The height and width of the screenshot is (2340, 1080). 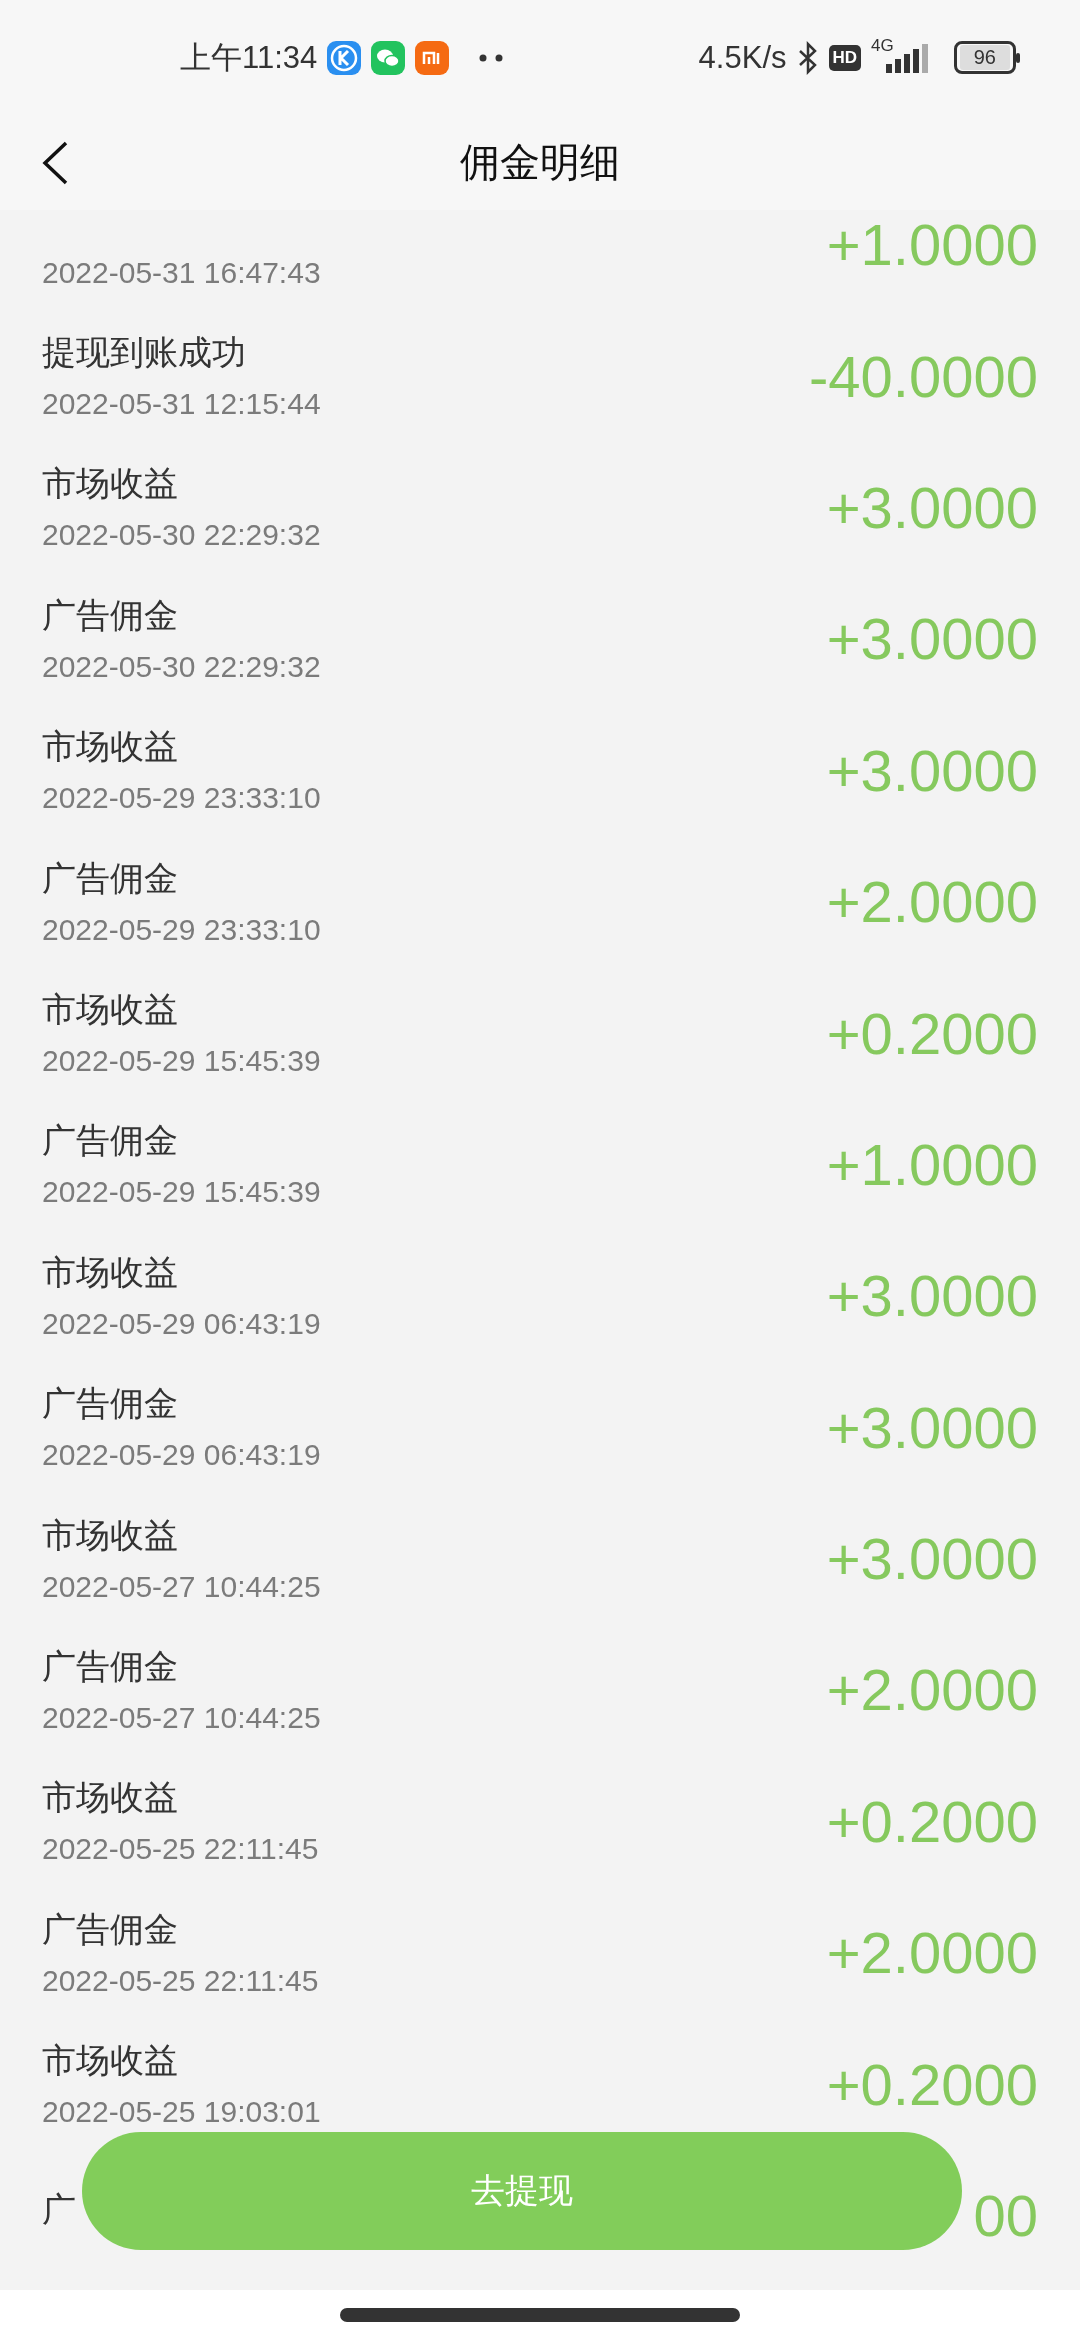 I want to click on status-time: 上午11:34, so click(x=249, y=57).